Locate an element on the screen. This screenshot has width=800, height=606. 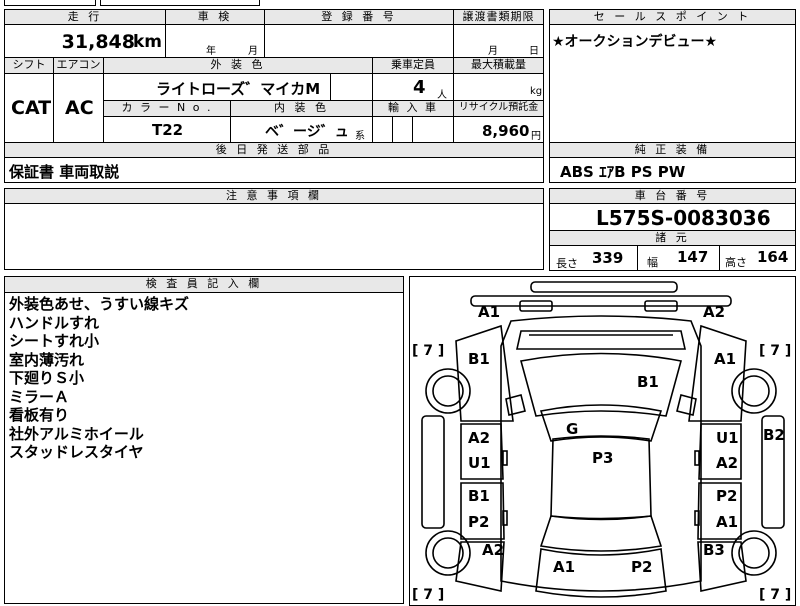
recycle-unit: 円 is located at coordinates (536, 136).